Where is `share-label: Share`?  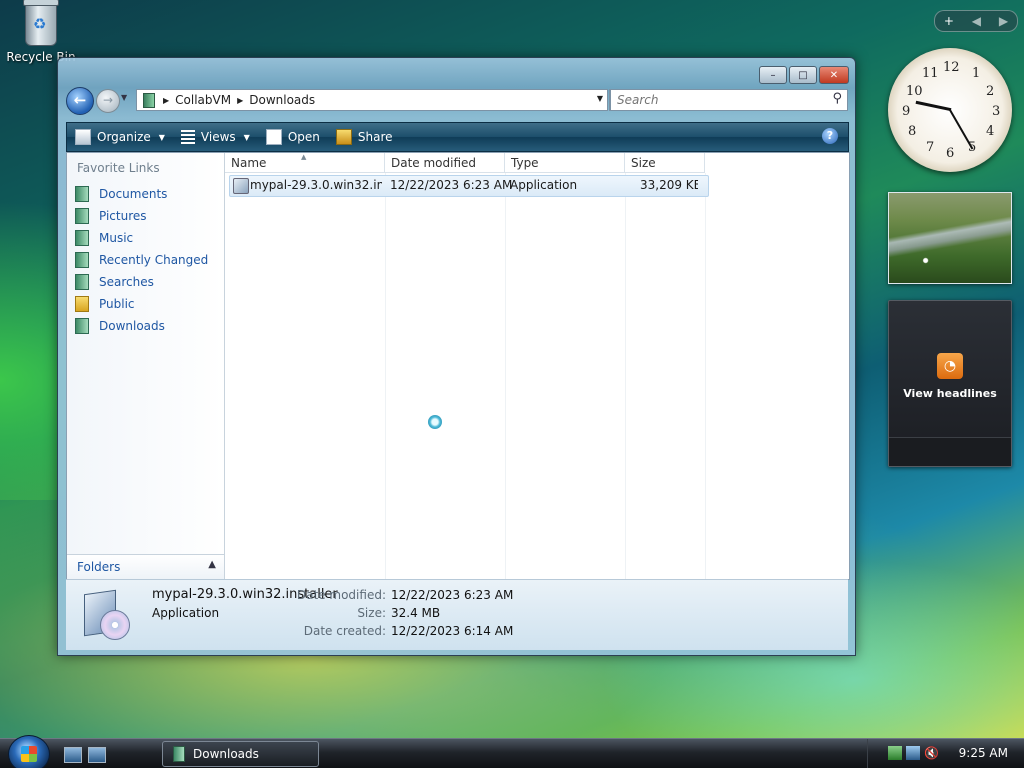 share-label: Share is located at coordinates (375, 137).